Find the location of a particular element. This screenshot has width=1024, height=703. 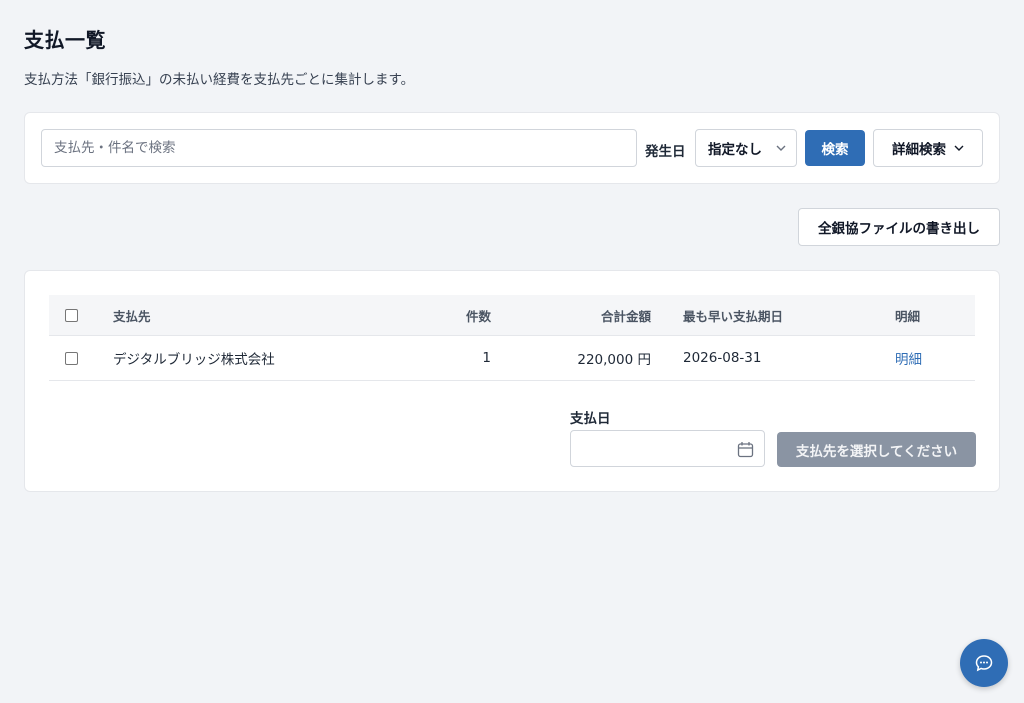

search-panel: 発生日 指定なし 検索 詳細検索 is located at coordinates (512, 148).